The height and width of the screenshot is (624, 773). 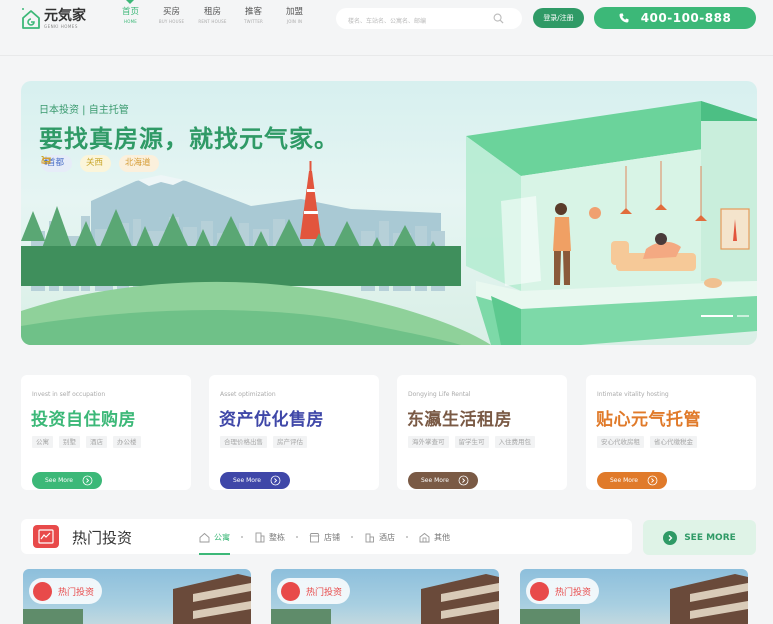 I want to click on card-tags: 海外掌查可 留学生可 入住费用包, so click(x=474, y=442).